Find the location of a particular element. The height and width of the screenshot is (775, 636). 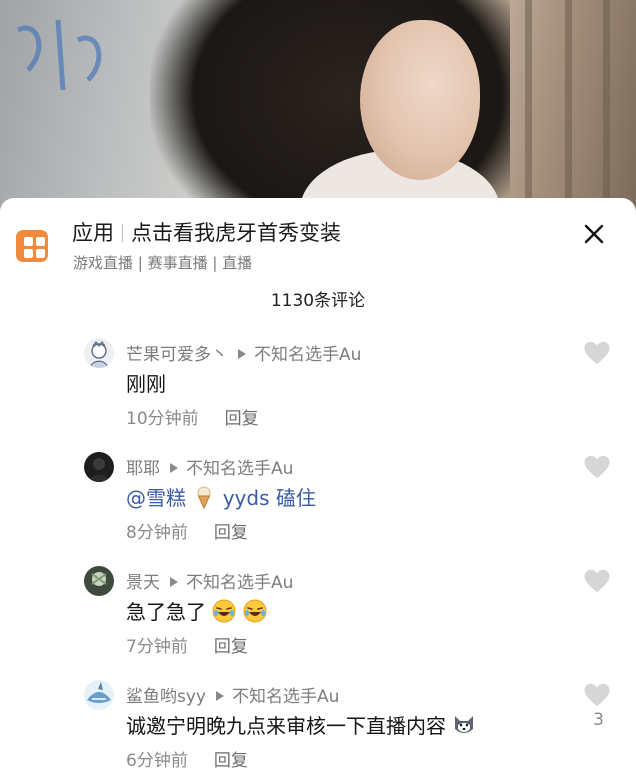

comment-author: 景天 is located at coordinates (143, 583).